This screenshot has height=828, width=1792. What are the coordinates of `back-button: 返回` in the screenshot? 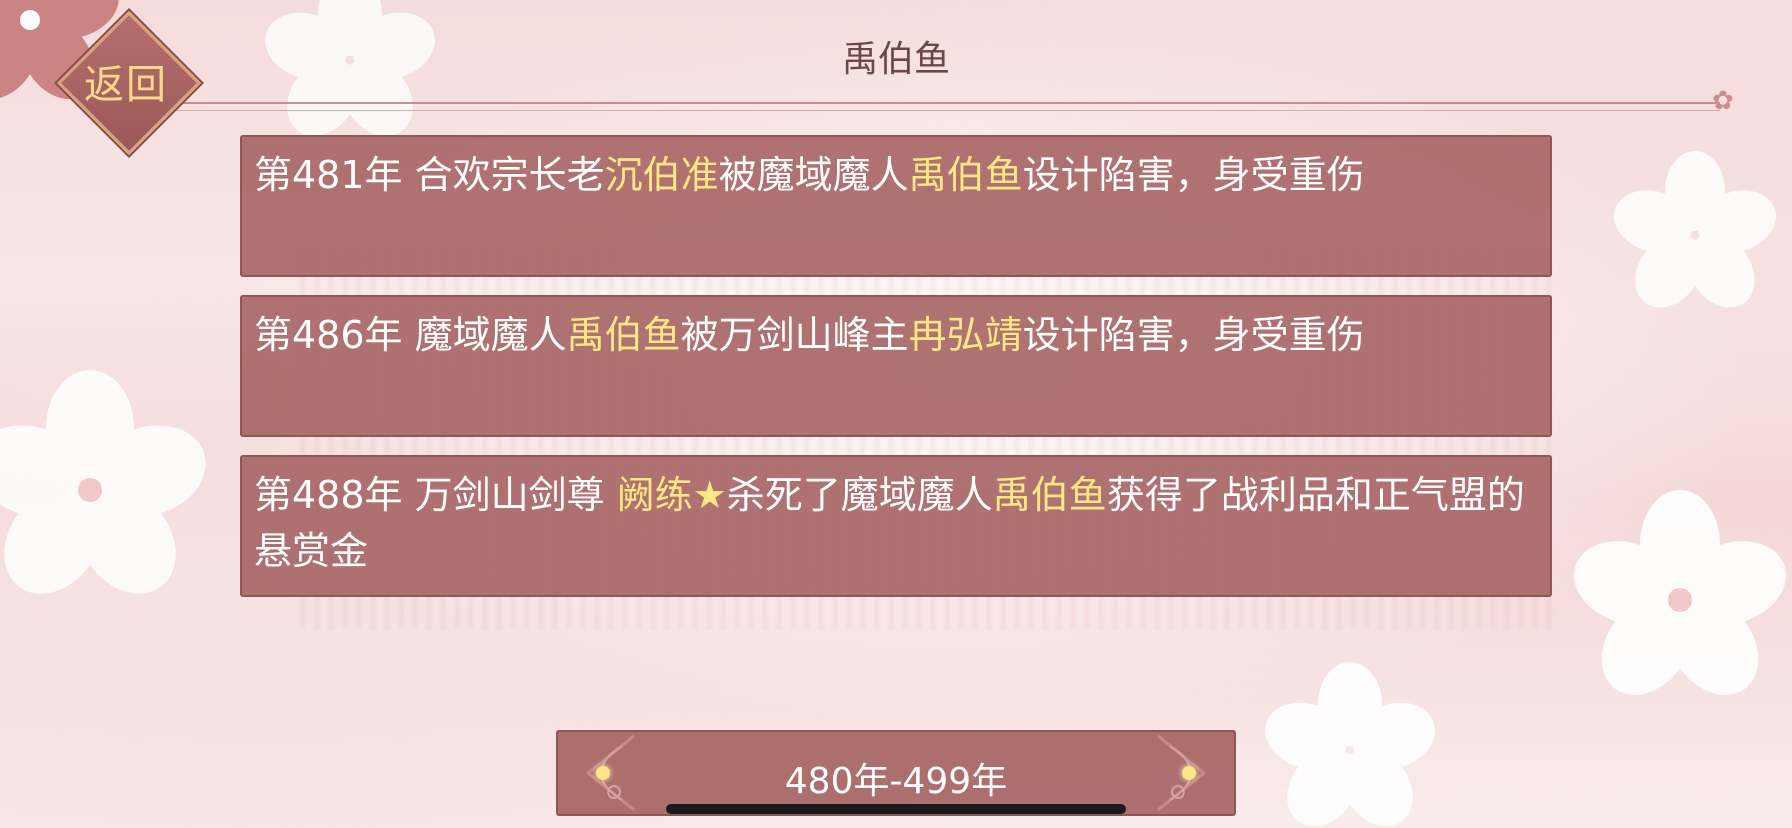 It's located at (129, 83).